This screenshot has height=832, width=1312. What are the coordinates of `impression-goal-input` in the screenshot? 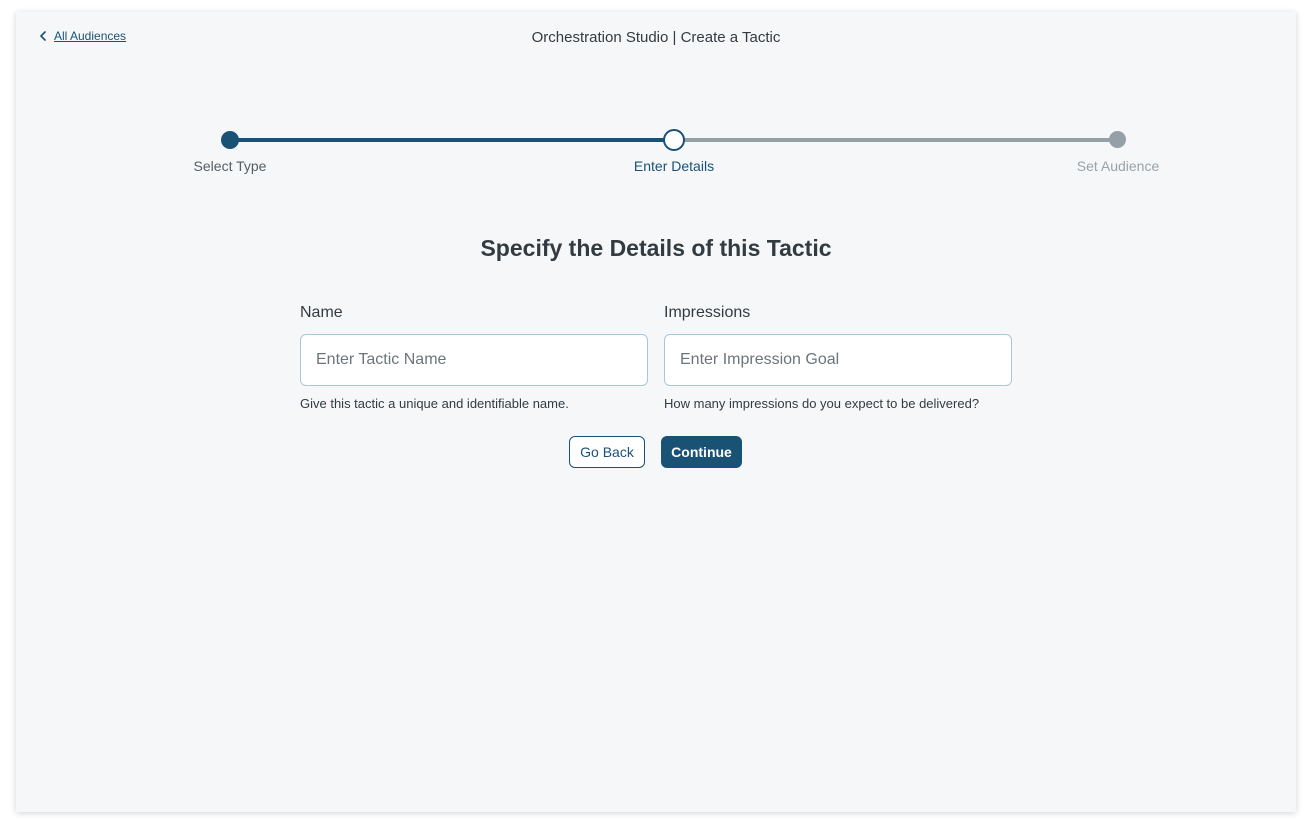 It's located at (838, 360).